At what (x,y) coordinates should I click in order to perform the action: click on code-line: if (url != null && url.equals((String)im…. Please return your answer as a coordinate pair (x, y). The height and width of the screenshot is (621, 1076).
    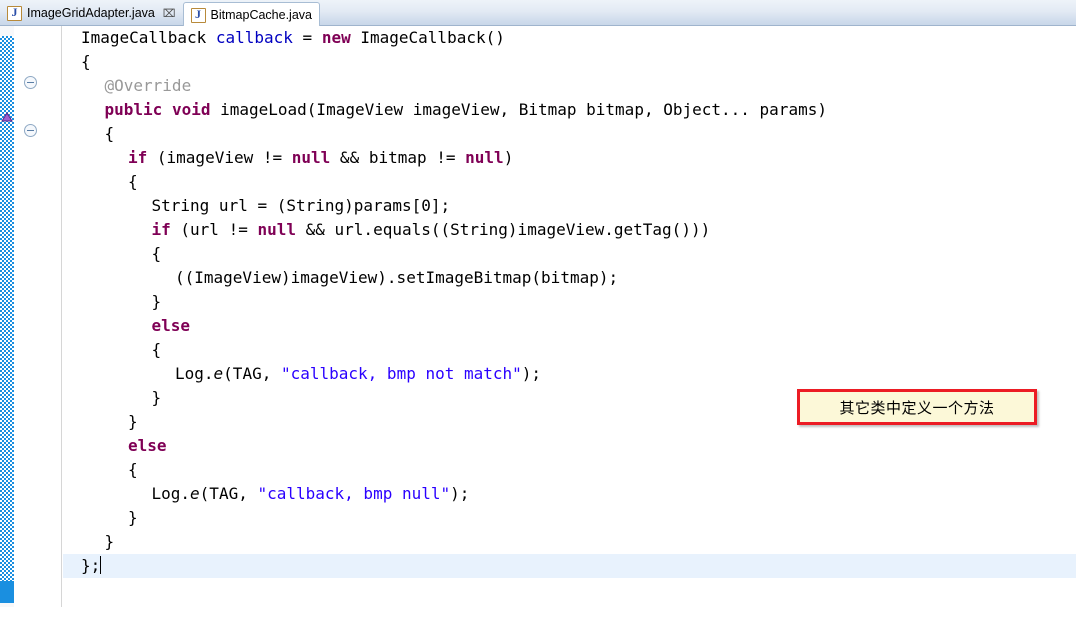
    Looking at the image, I should click on (569, 230).